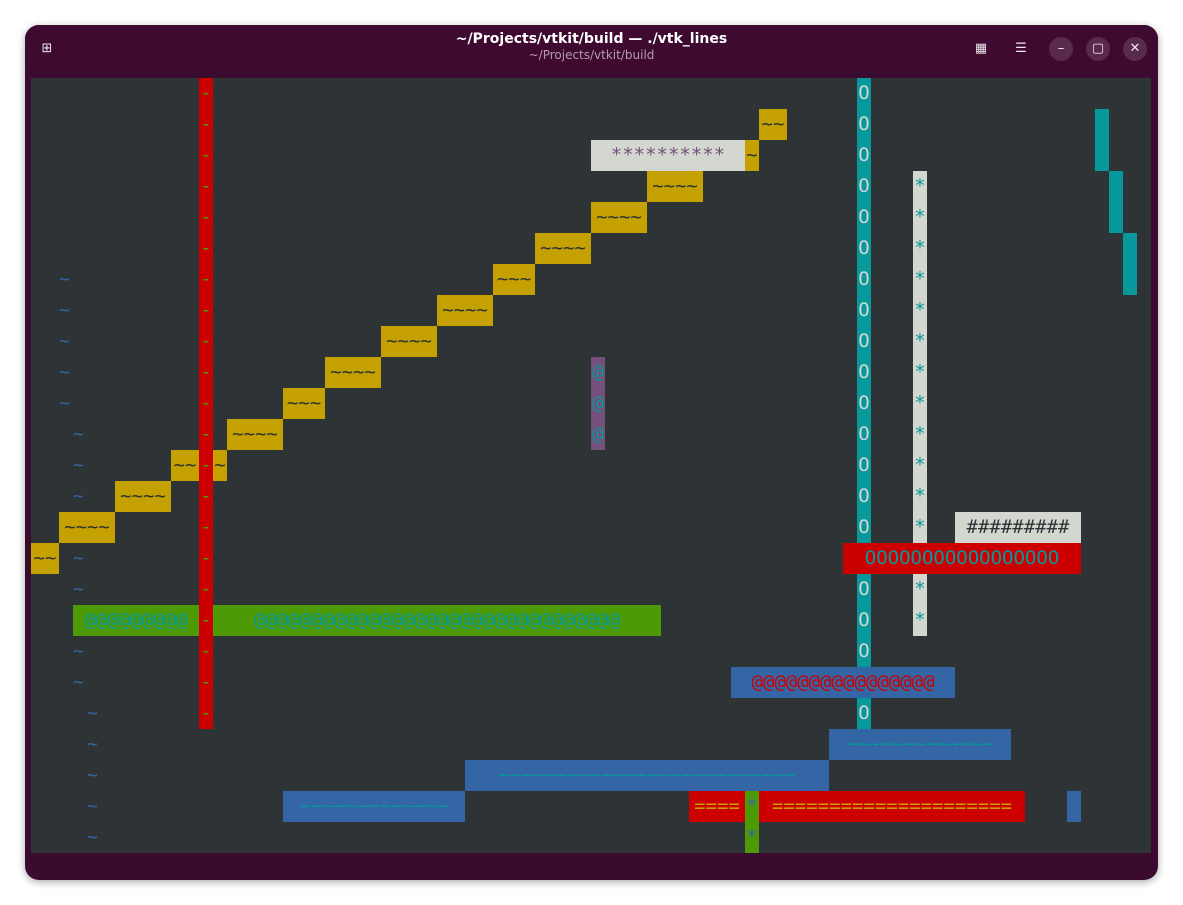  Describe the element at coordinates (892, 806) in the screenshot. I see `red-eq-right: =====================` at that location.